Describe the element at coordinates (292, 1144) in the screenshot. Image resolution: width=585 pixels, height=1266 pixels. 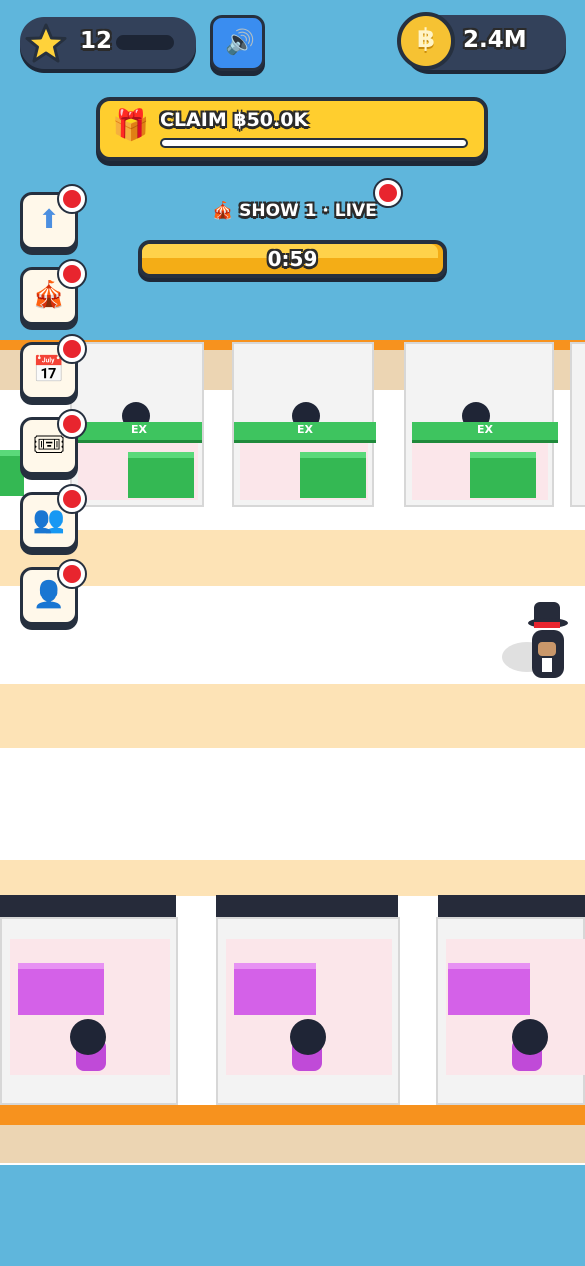
I see `front-wall-base` at that location.